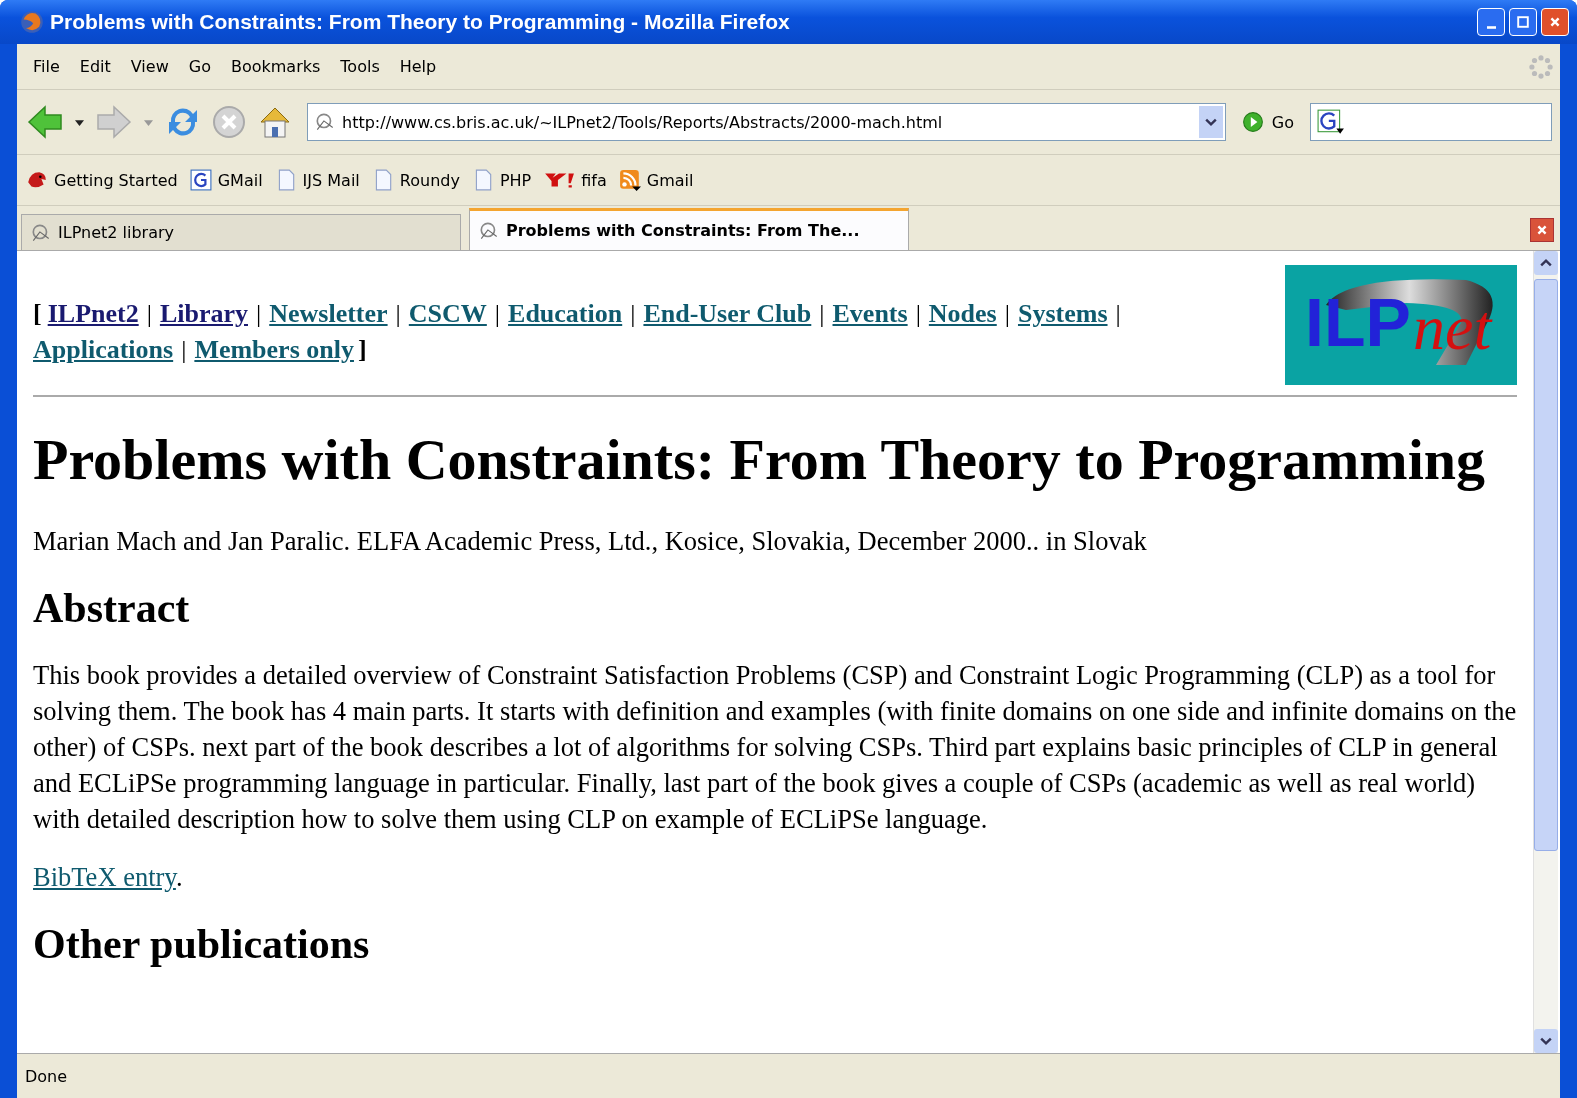  I want to click on menu-item: Edit, so click(95, 66).